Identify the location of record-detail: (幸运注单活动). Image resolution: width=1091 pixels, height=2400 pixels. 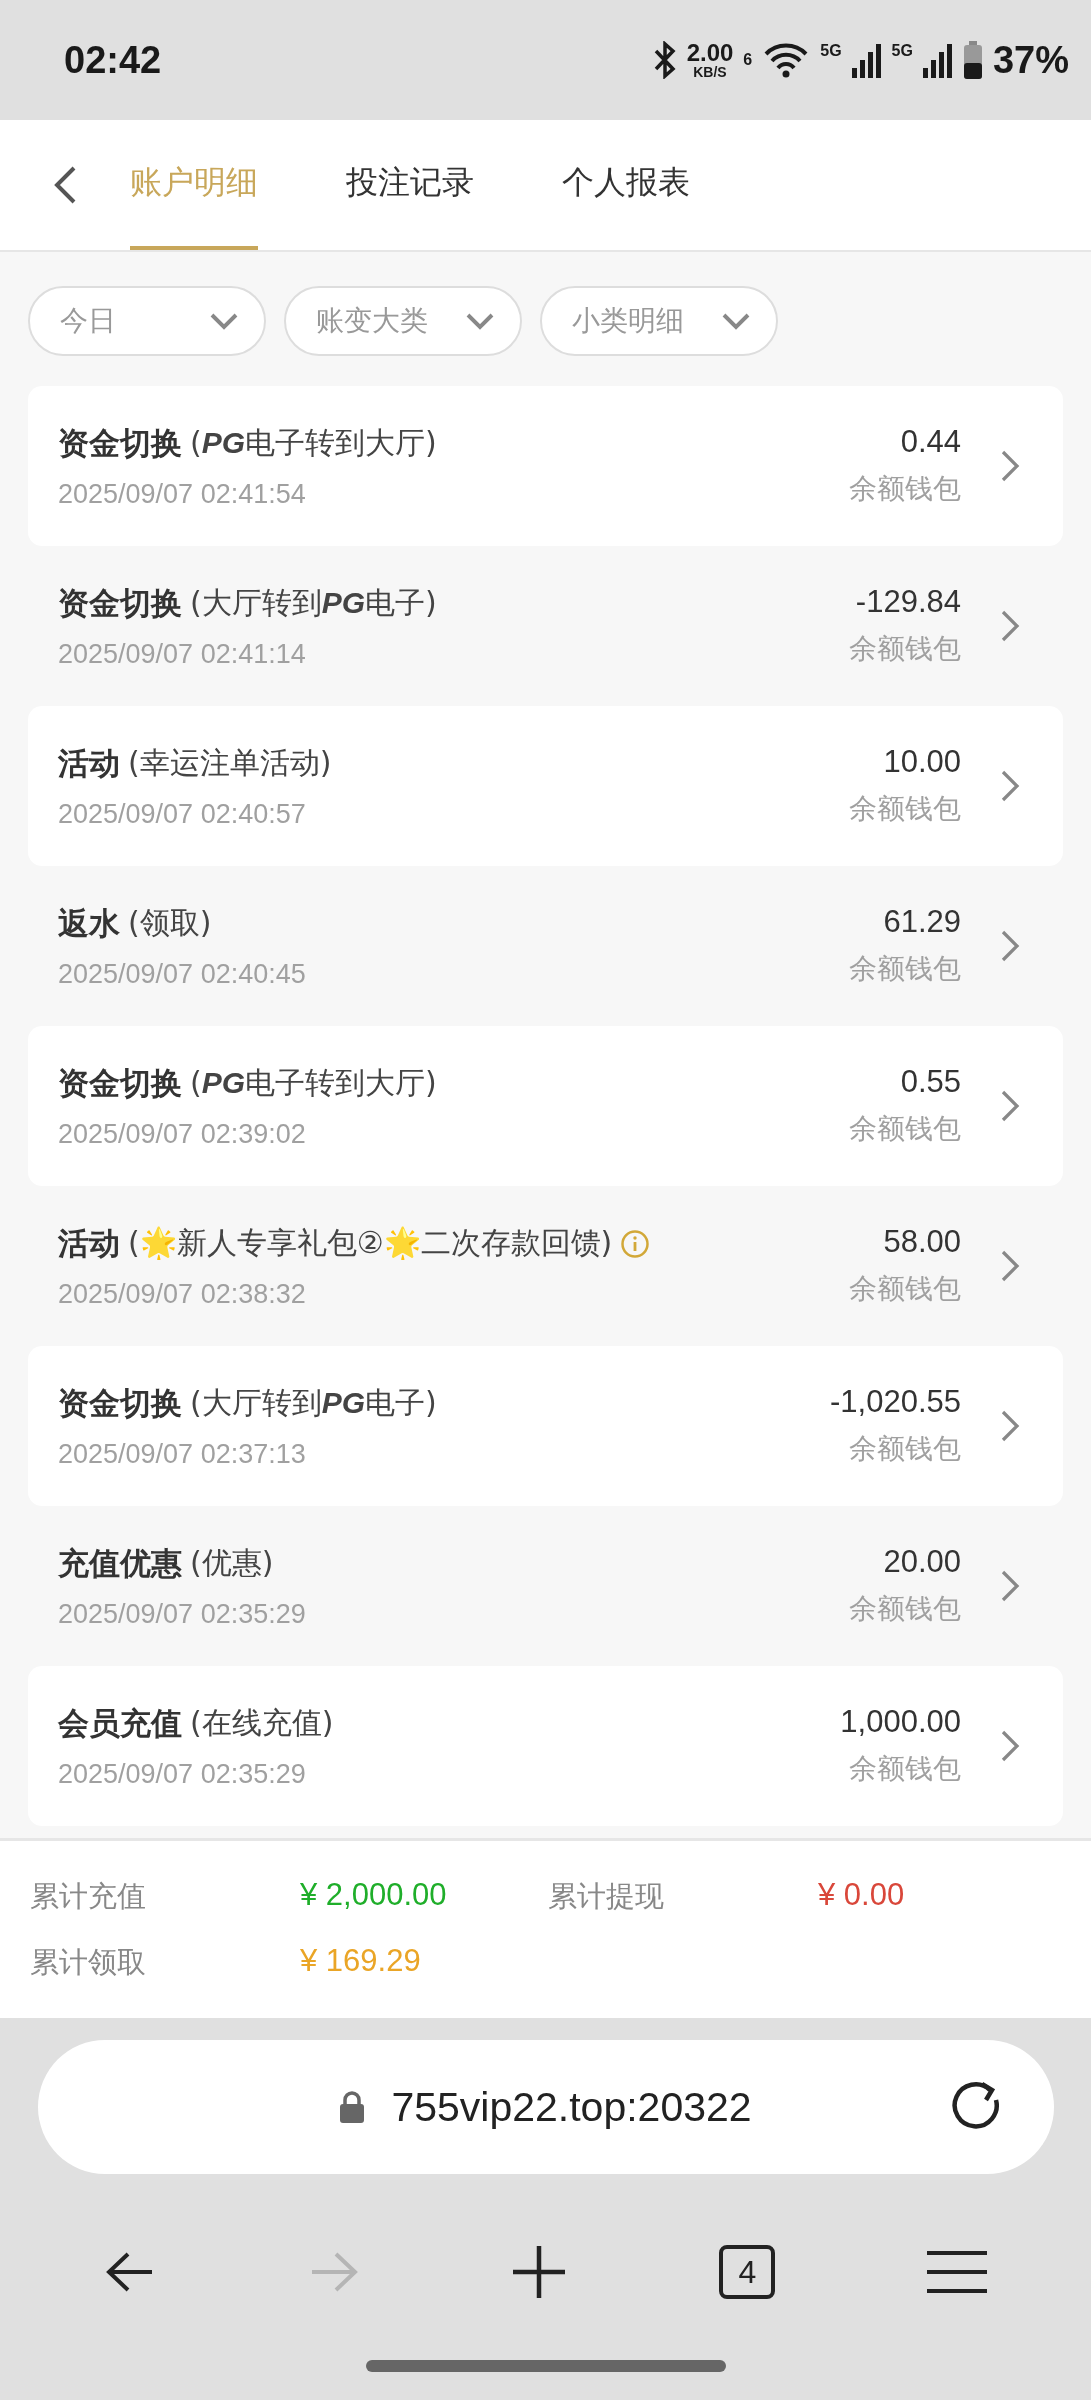
(230, 763).